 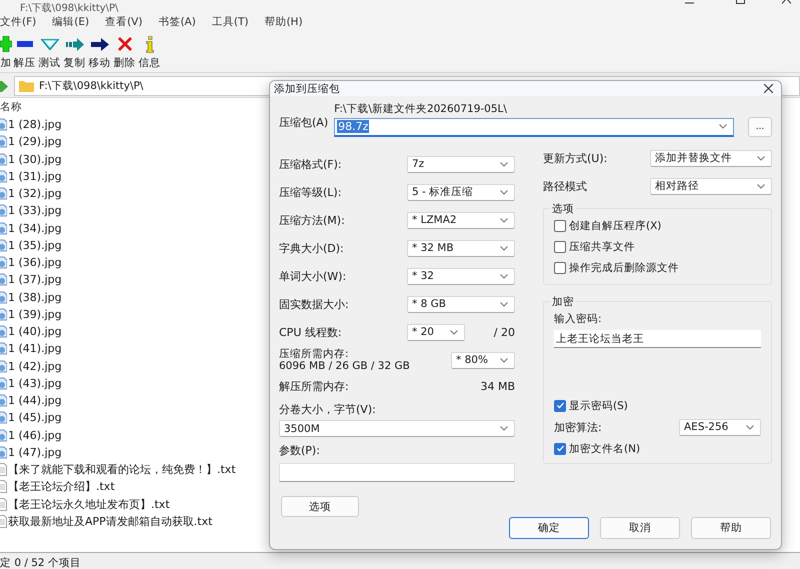 I want to click on file-name: 1 (39).jpg, so click(x=35, y=314).